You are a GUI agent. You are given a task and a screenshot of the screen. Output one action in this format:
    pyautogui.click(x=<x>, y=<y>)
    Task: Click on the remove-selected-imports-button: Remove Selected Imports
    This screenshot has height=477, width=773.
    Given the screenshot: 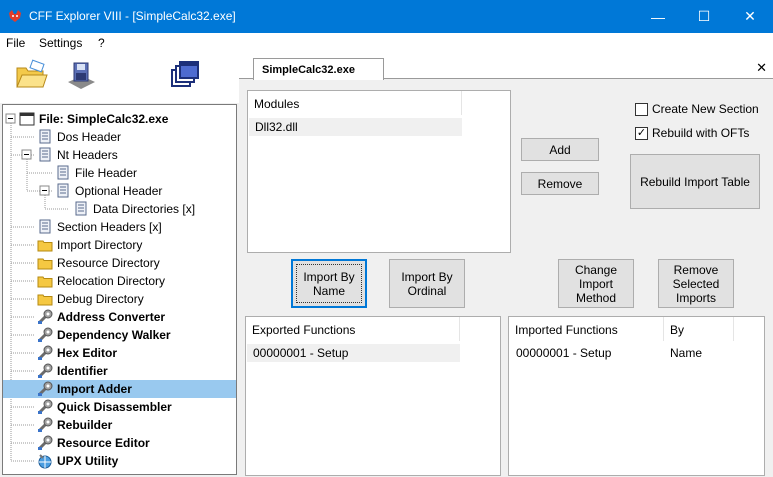 What is the action you would take?
    pyautogui.click(x=696, y=283)
    